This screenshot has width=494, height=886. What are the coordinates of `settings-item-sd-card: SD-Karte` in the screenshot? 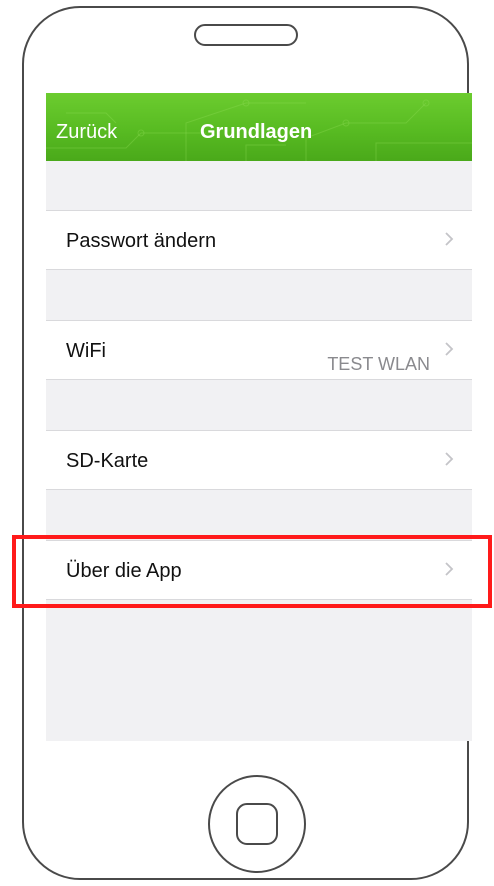 It's located at (259, 460).